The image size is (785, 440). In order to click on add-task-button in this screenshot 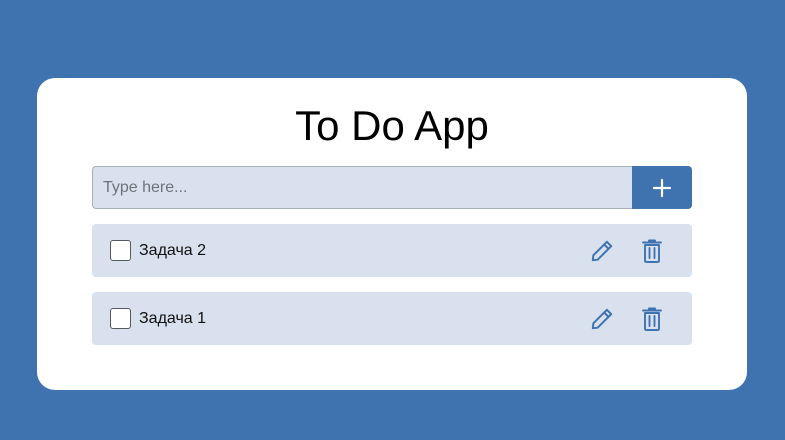, I will do `click(662, 187)`.